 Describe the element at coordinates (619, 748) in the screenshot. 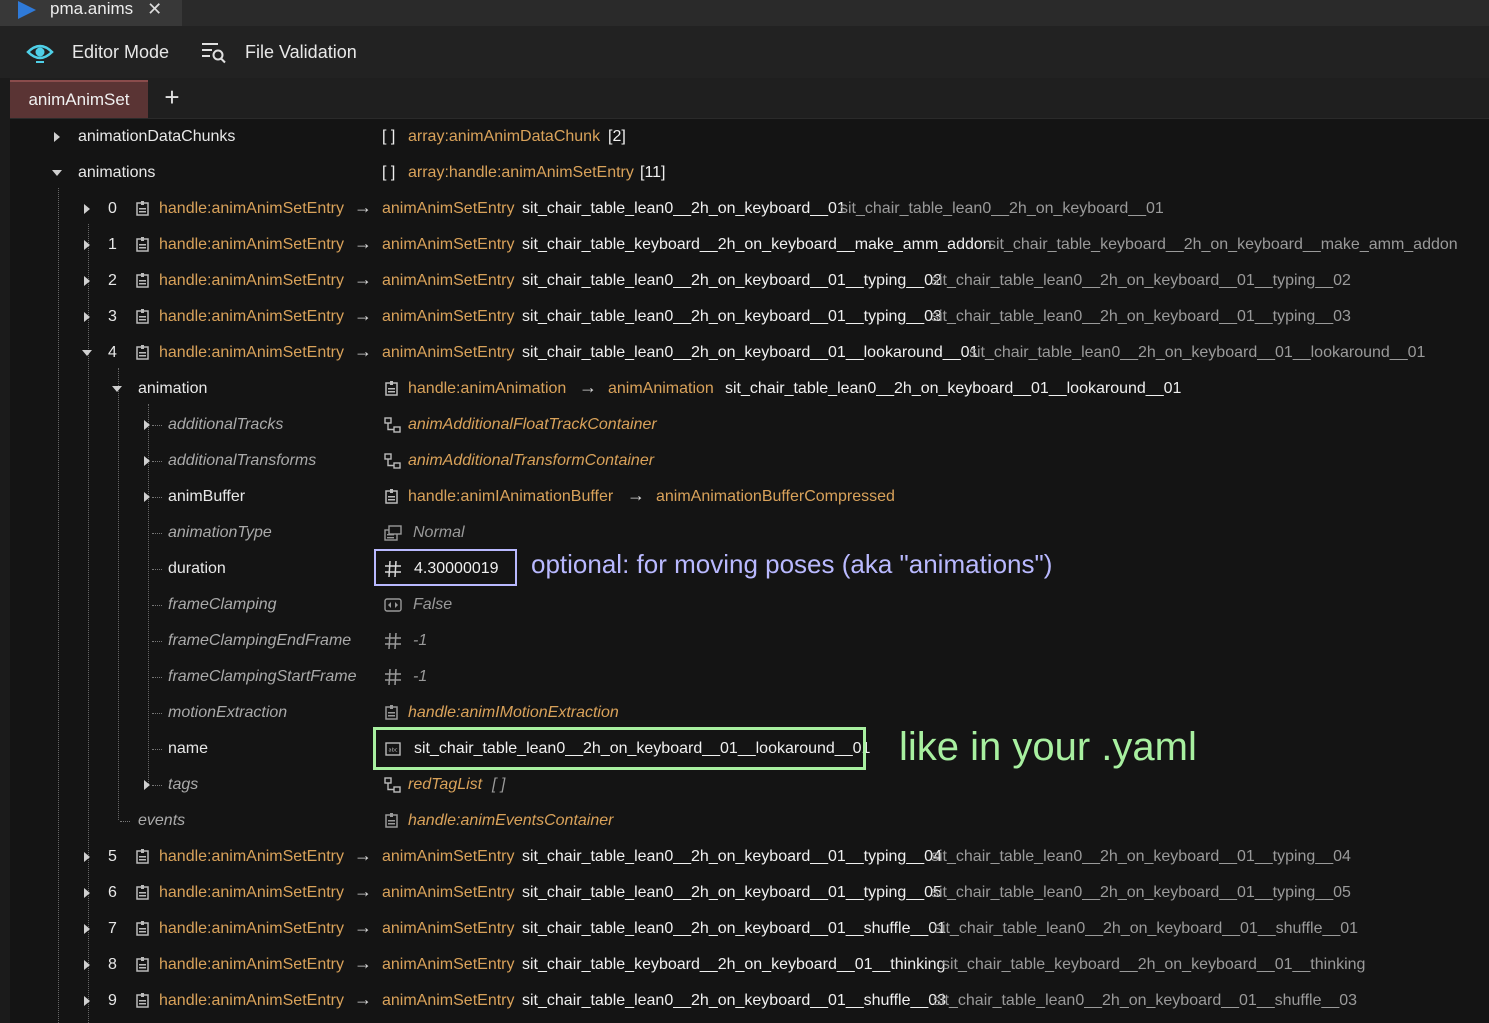

I see `name-highlight-box` at that location.